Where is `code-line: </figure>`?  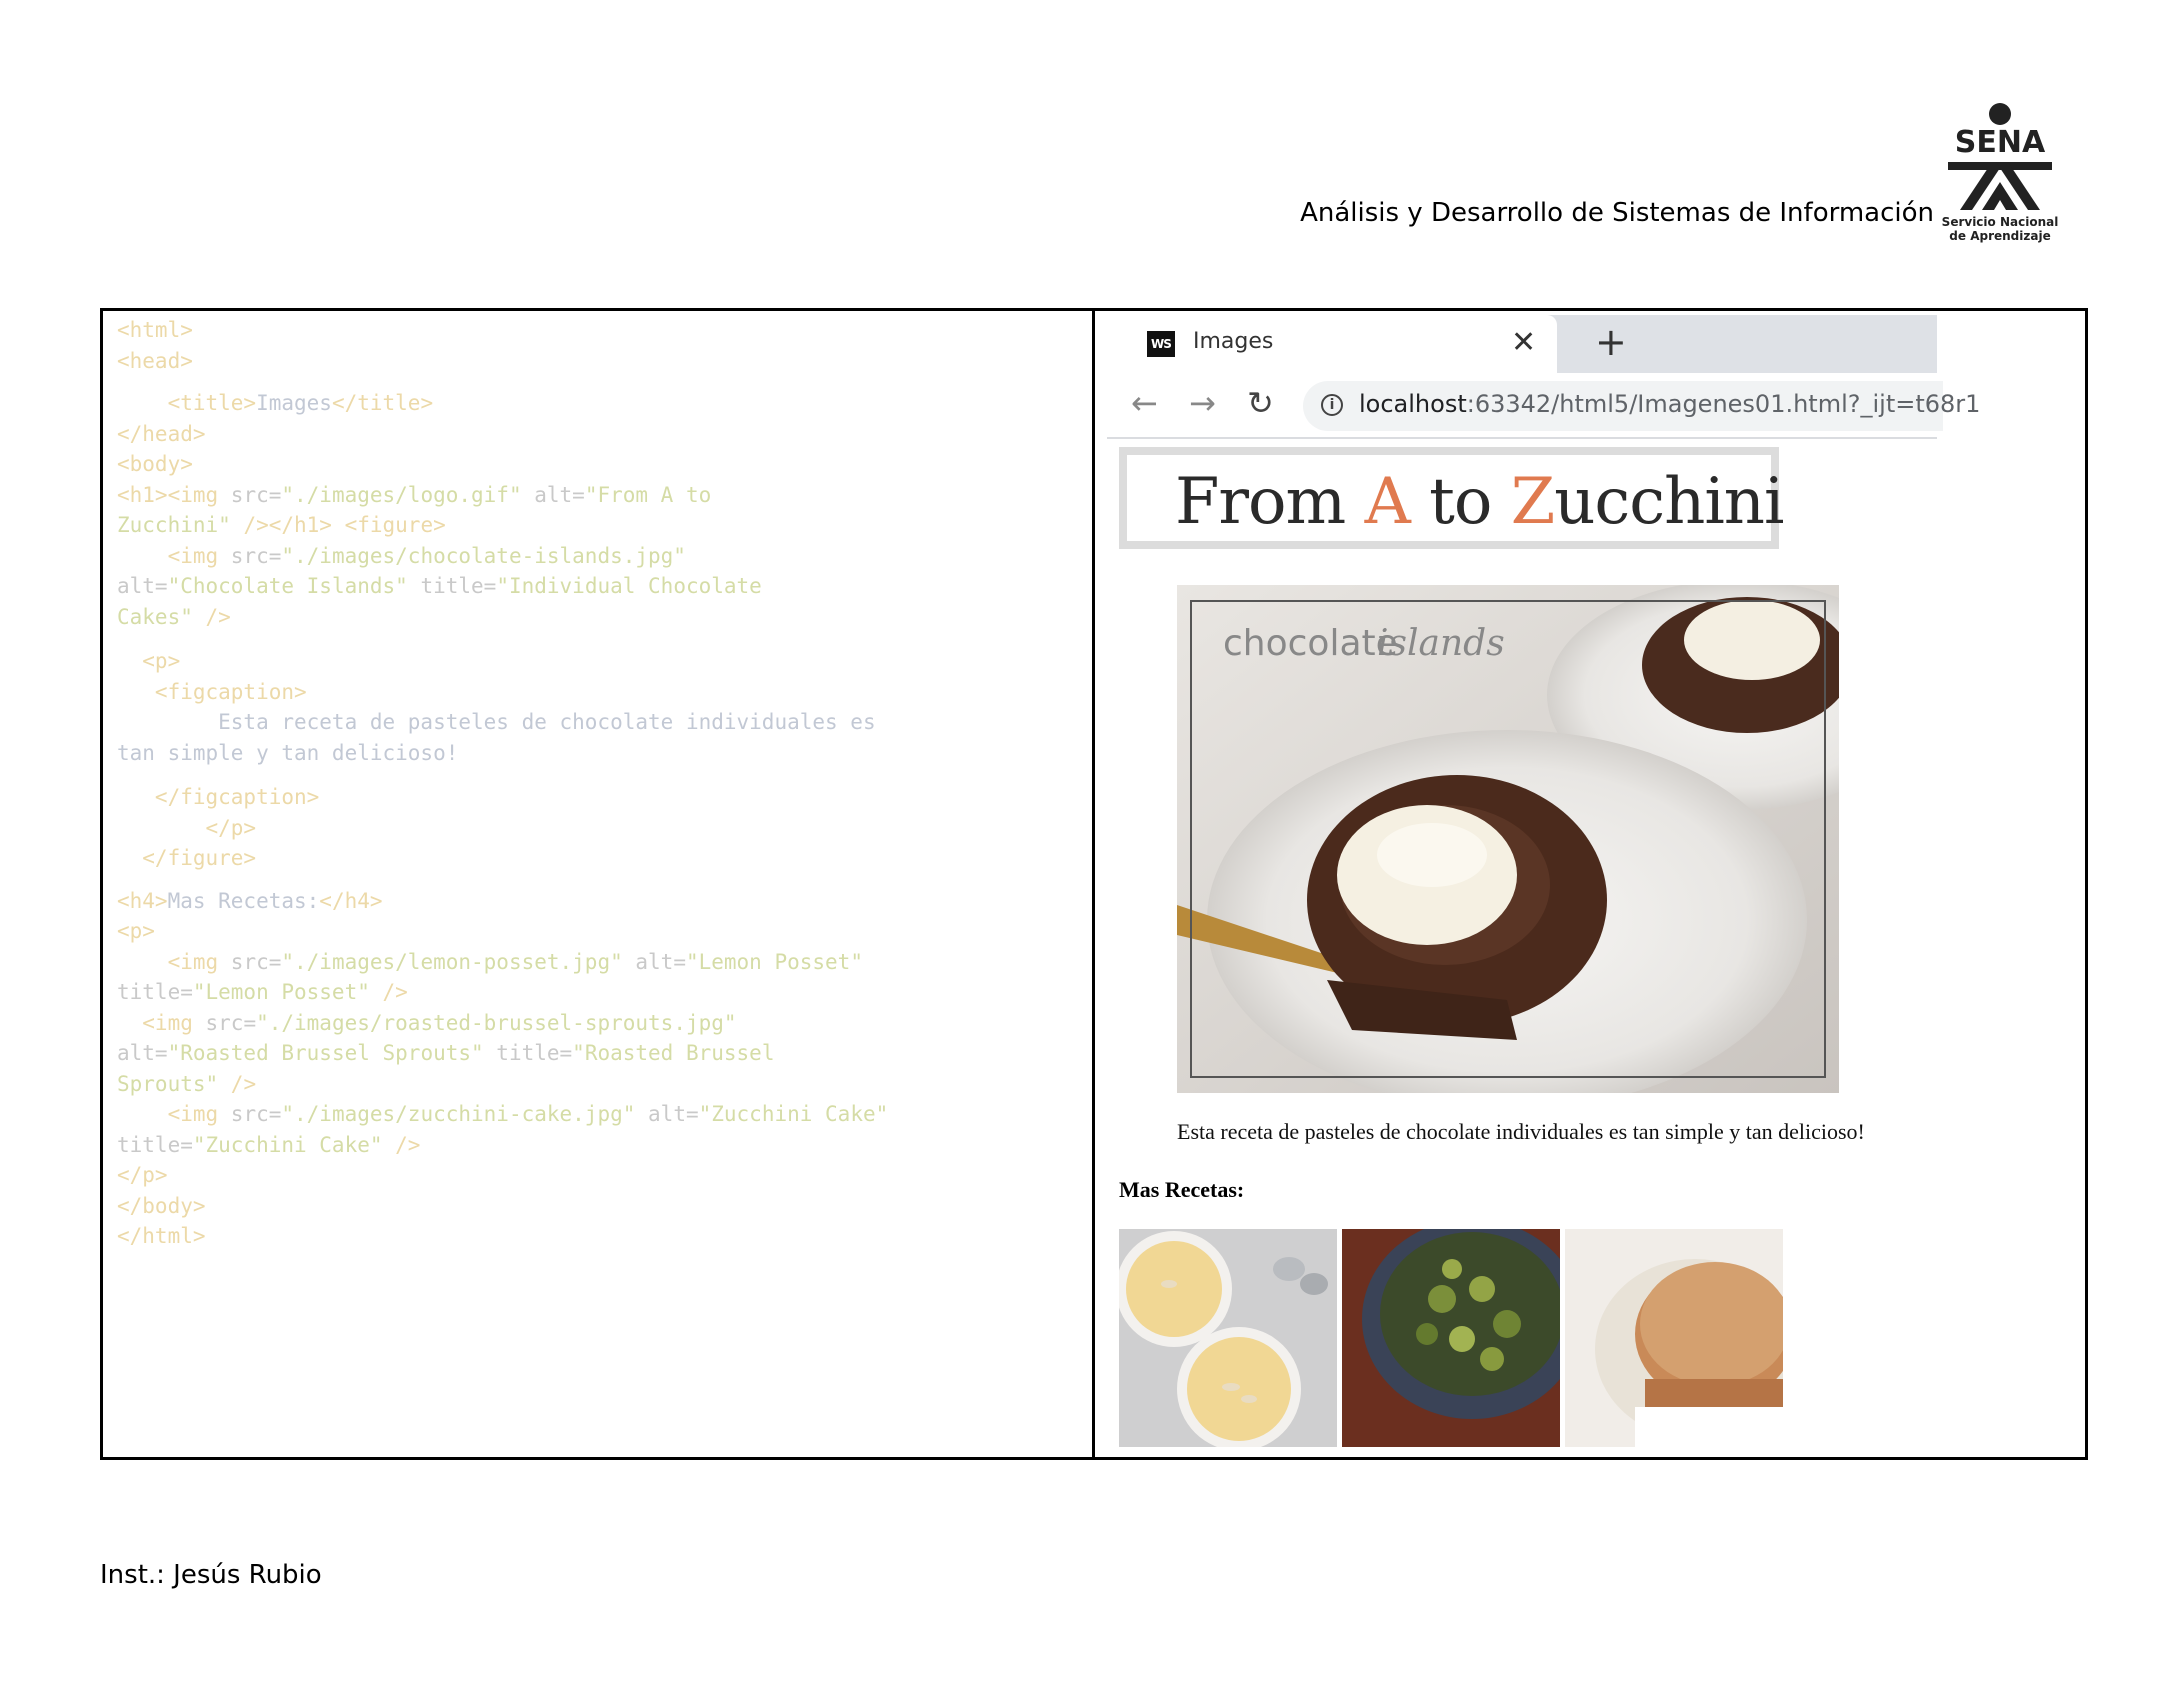
code-line: </figure> is located at coordinates (187, 858).